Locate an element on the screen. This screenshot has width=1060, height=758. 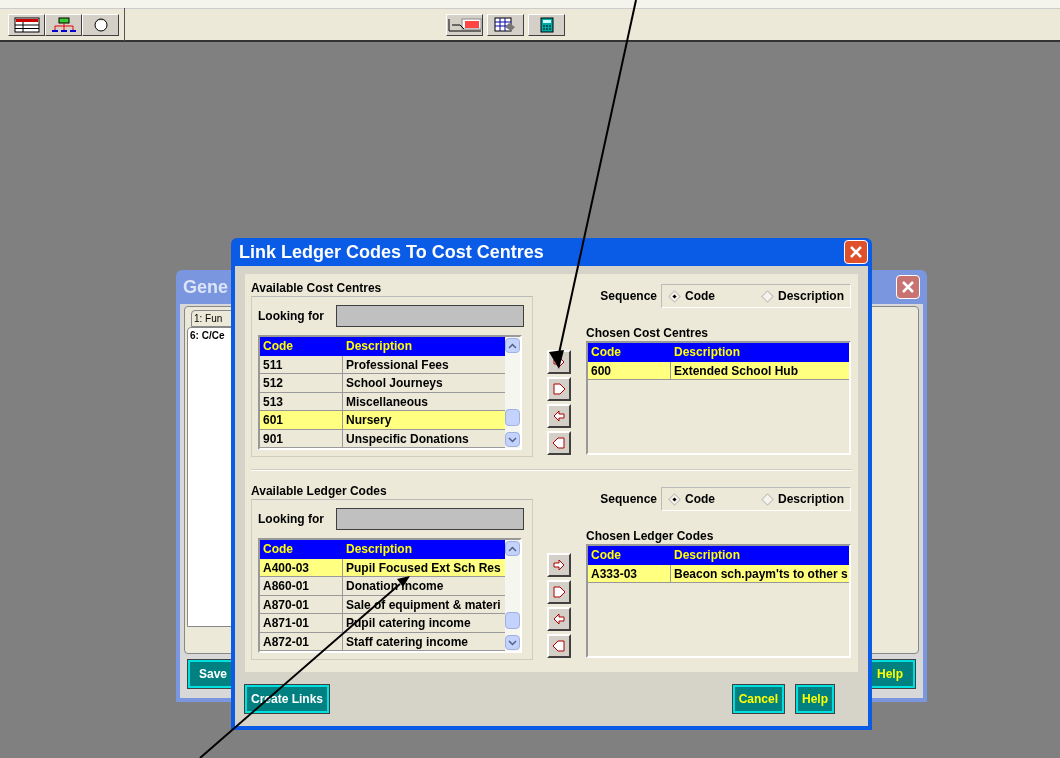
calculator-icon is located at coordinates (546, 24).